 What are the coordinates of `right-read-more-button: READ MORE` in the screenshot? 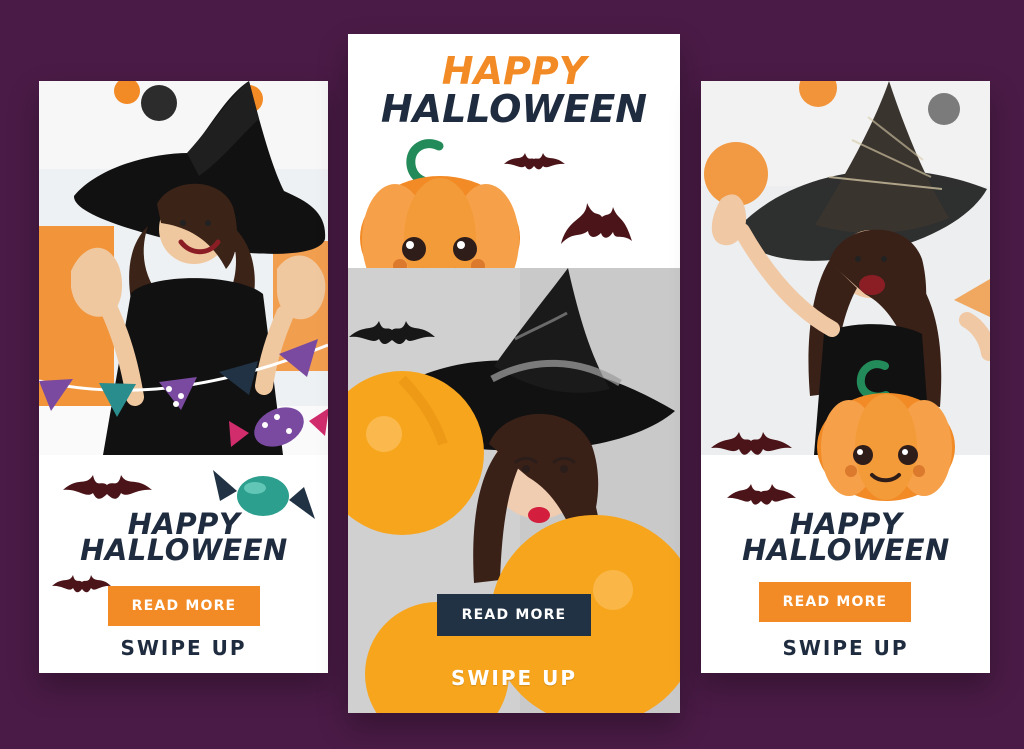 It's located at (835, 602).